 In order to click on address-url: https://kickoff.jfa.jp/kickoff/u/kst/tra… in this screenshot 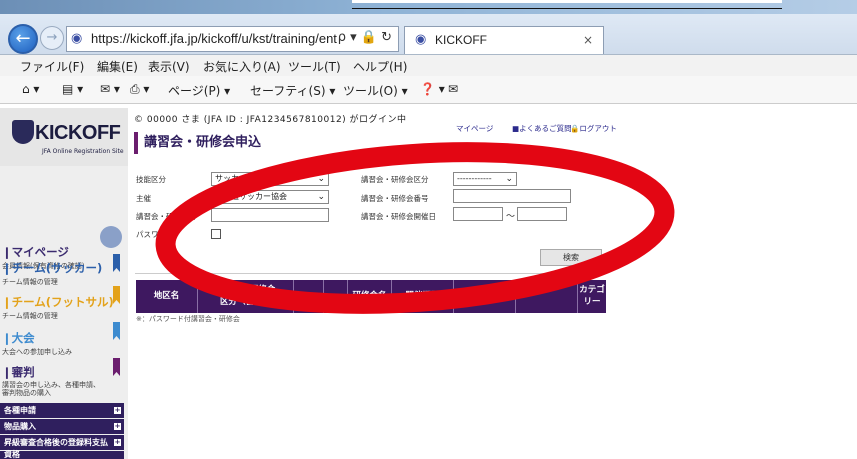, I will do `click(214, 38)`.